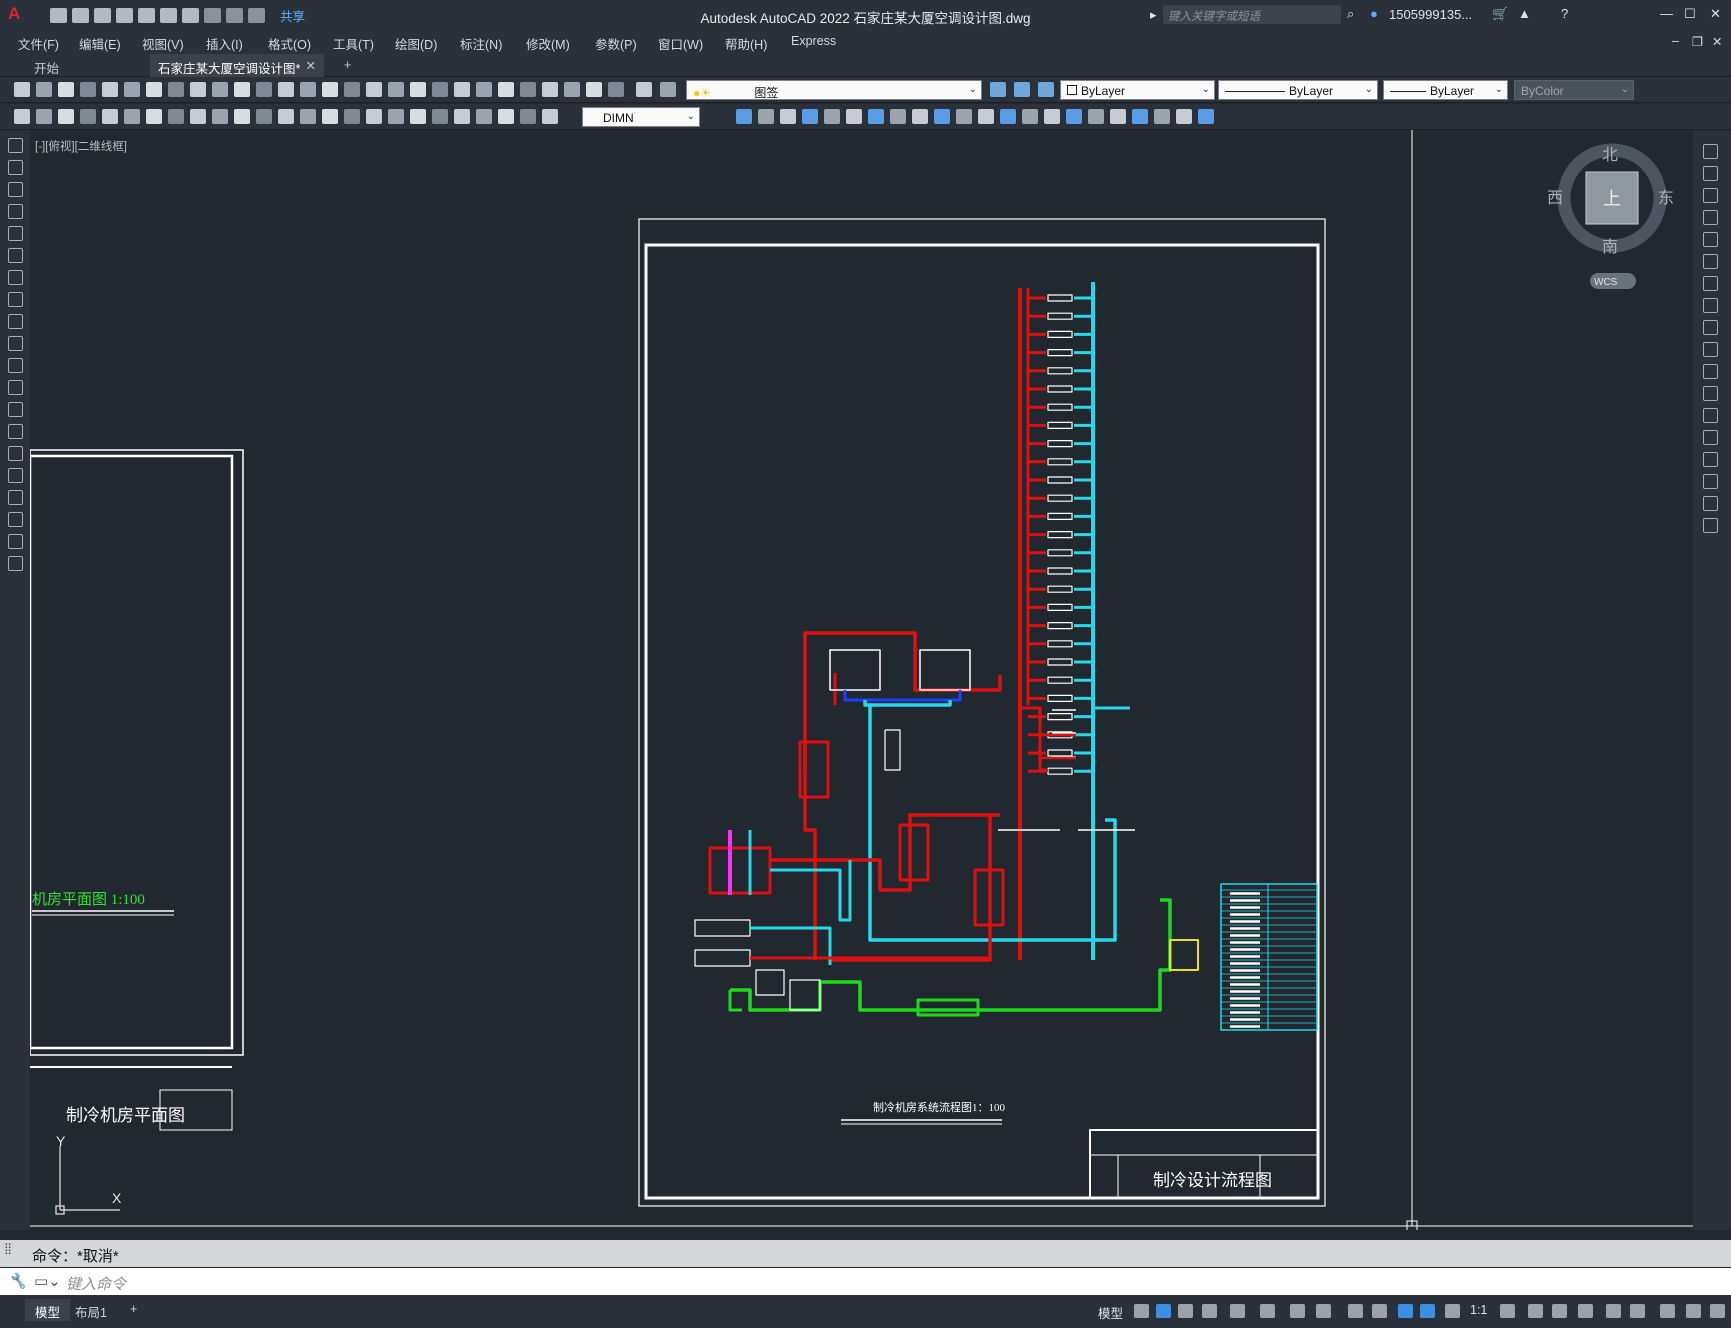 This screenshot has width=1731, height=1328. What do you see at coordinates (766, 116) in the screenshot?
I see `send-back-icon` at bounding box center [766, 116].